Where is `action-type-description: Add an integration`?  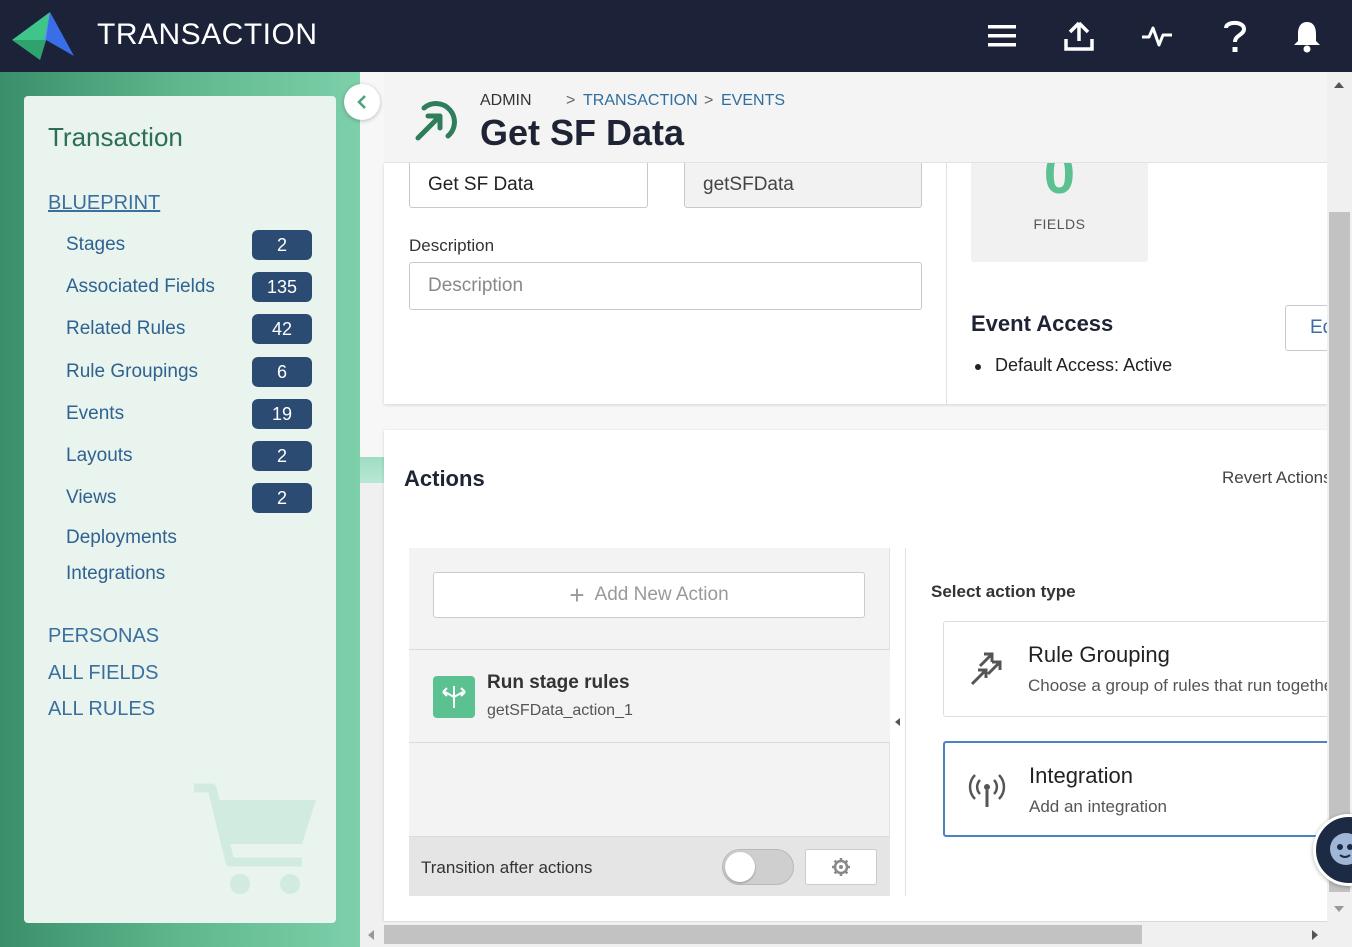
action-type-description: Add an integration is located at coordinates (1098, 806).